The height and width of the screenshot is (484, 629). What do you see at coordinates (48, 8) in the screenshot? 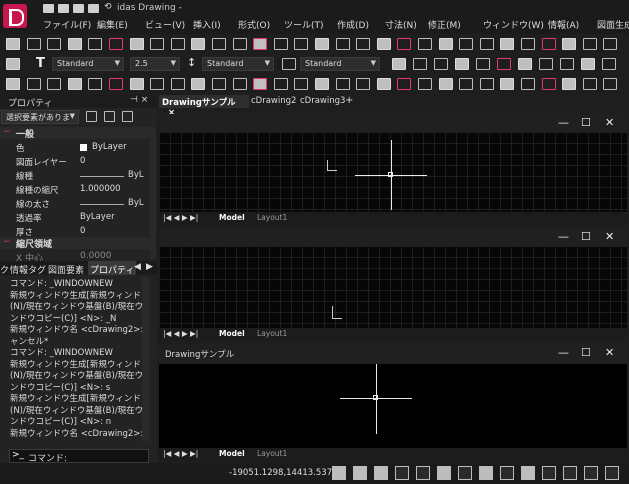
I see `new-file-icon` at bounding box center [48, 8].